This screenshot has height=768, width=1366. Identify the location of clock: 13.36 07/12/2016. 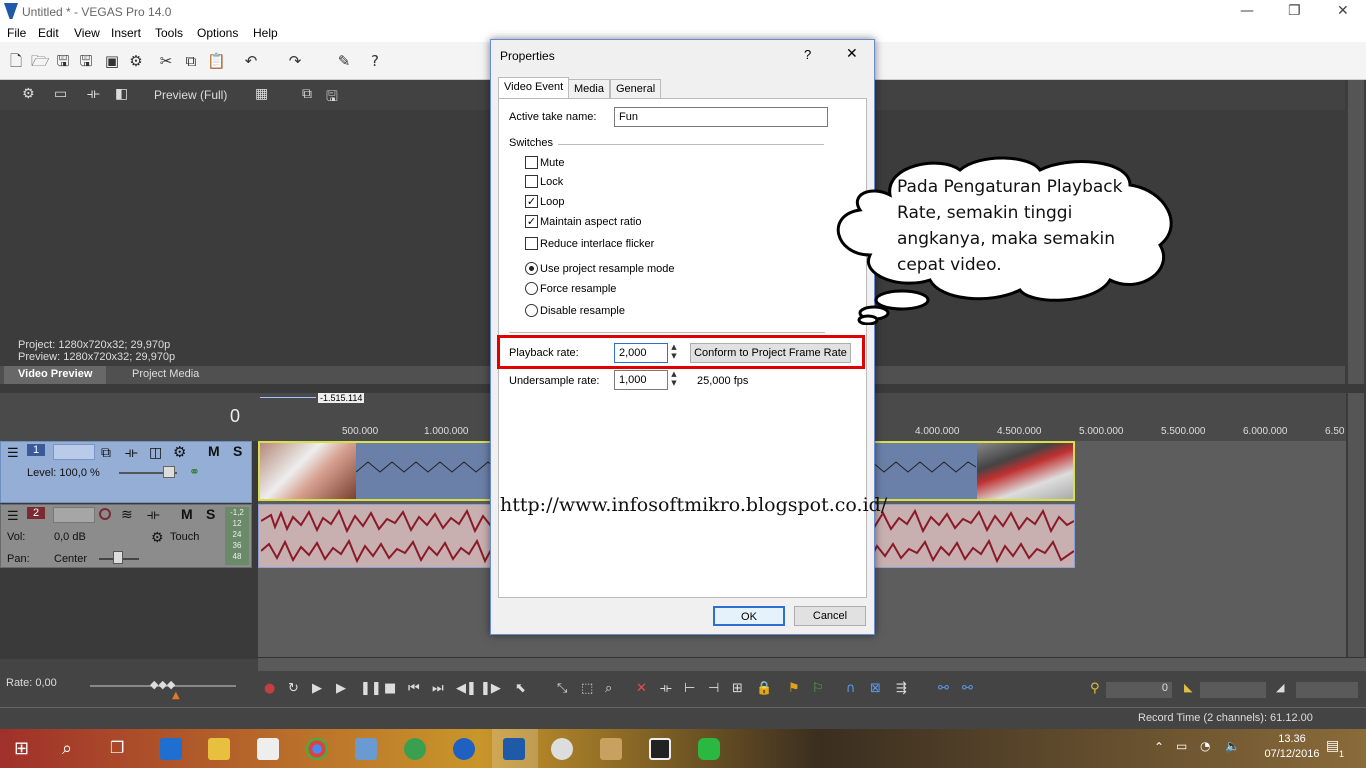
(1292, 747).